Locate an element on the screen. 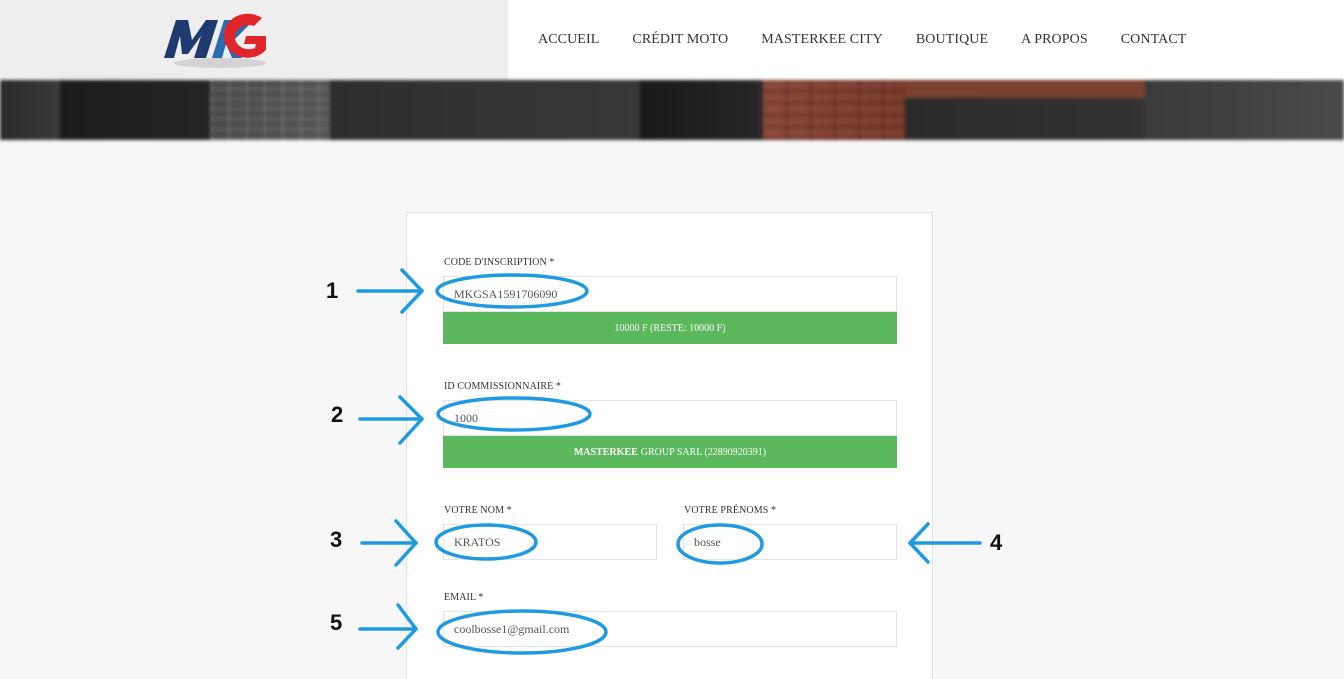  commission-name-bold: MASTERKEE is located at coordinates (605, 452).